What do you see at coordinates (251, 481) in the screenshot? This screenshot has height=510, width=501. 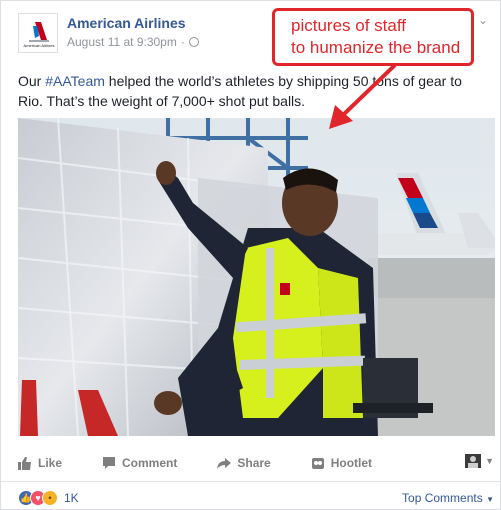 I see `divider` at bounding box center [251, 481].